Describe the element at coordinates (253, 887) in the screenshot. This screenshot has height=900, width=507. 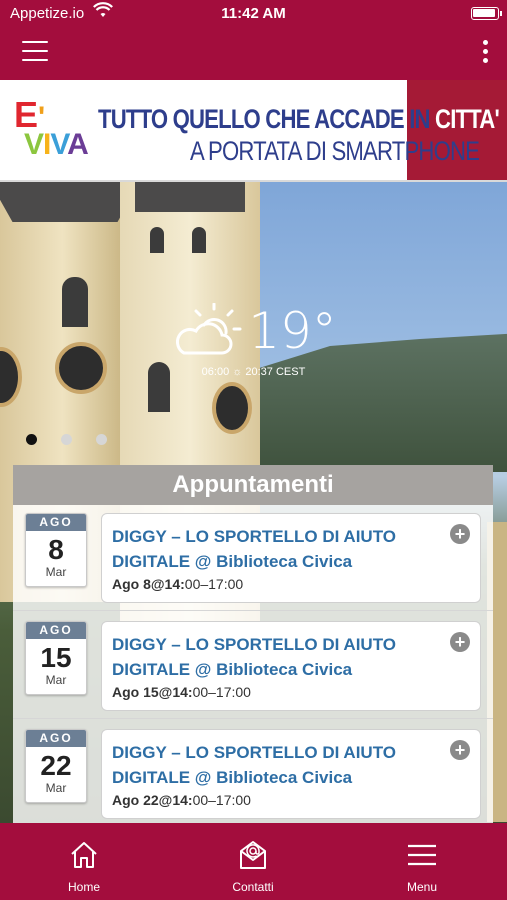
I see `tab-contacts-label: Contatti` at that location.